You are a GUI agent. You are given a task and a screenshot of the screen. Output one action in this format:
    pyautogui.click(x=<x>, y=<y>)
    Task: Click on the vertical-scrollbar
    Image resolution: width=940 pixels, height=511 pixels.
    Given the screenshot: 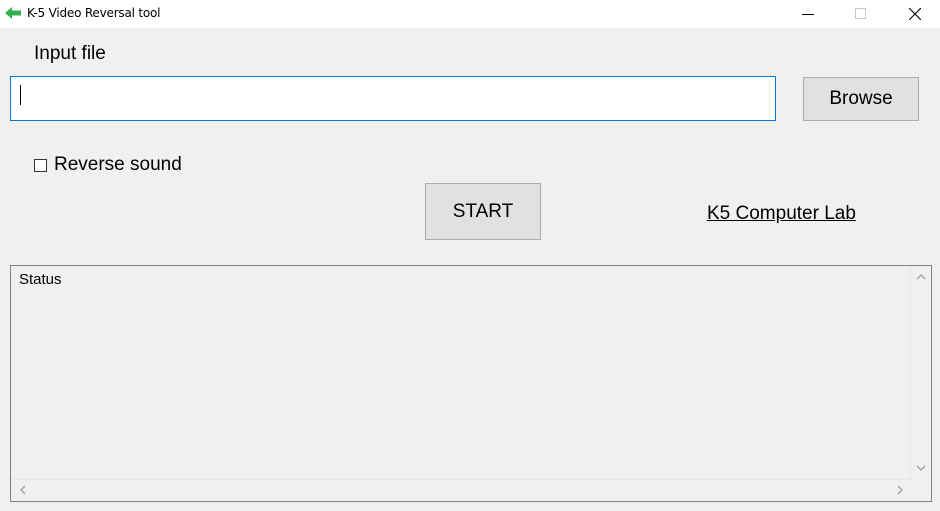 What is the action you would take?
    pyautogui.click(x=920, y=373)
    